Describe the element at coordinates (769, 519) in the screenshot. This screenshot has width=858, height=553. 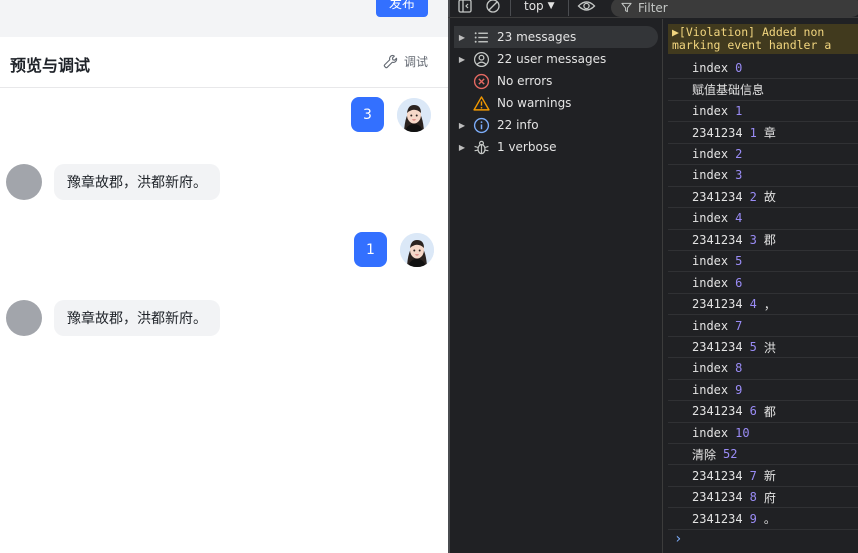
I see `log-suffix: 。` at that location.